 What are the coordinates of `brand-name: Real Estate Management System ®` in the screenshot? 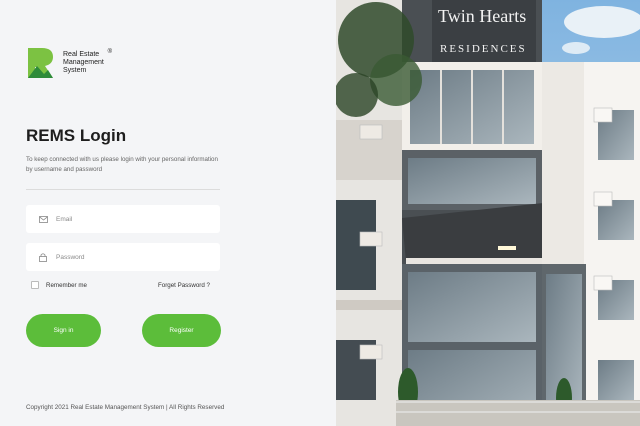 It's located at (87, 62).